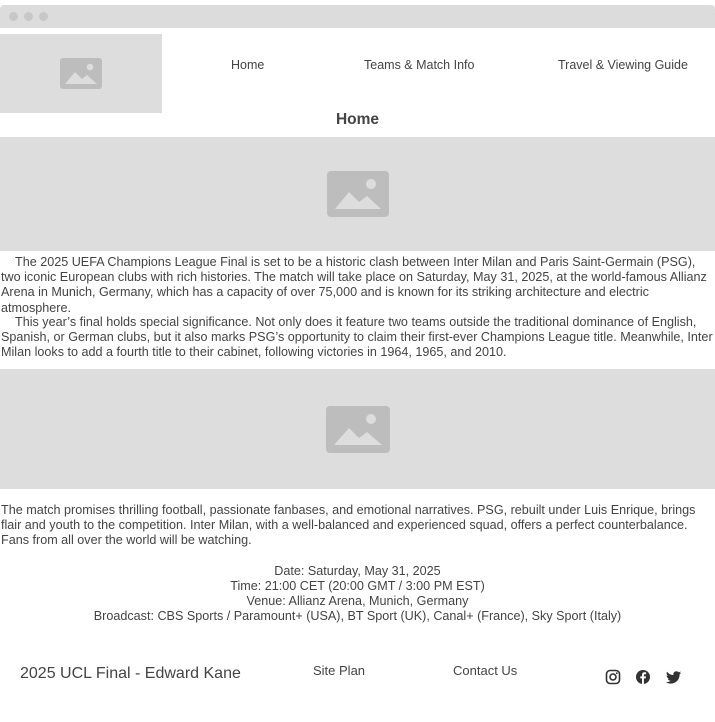 The height and width of the screenshot is (722, 715). I want to click on window-maximize-dot, so click(43, 16).